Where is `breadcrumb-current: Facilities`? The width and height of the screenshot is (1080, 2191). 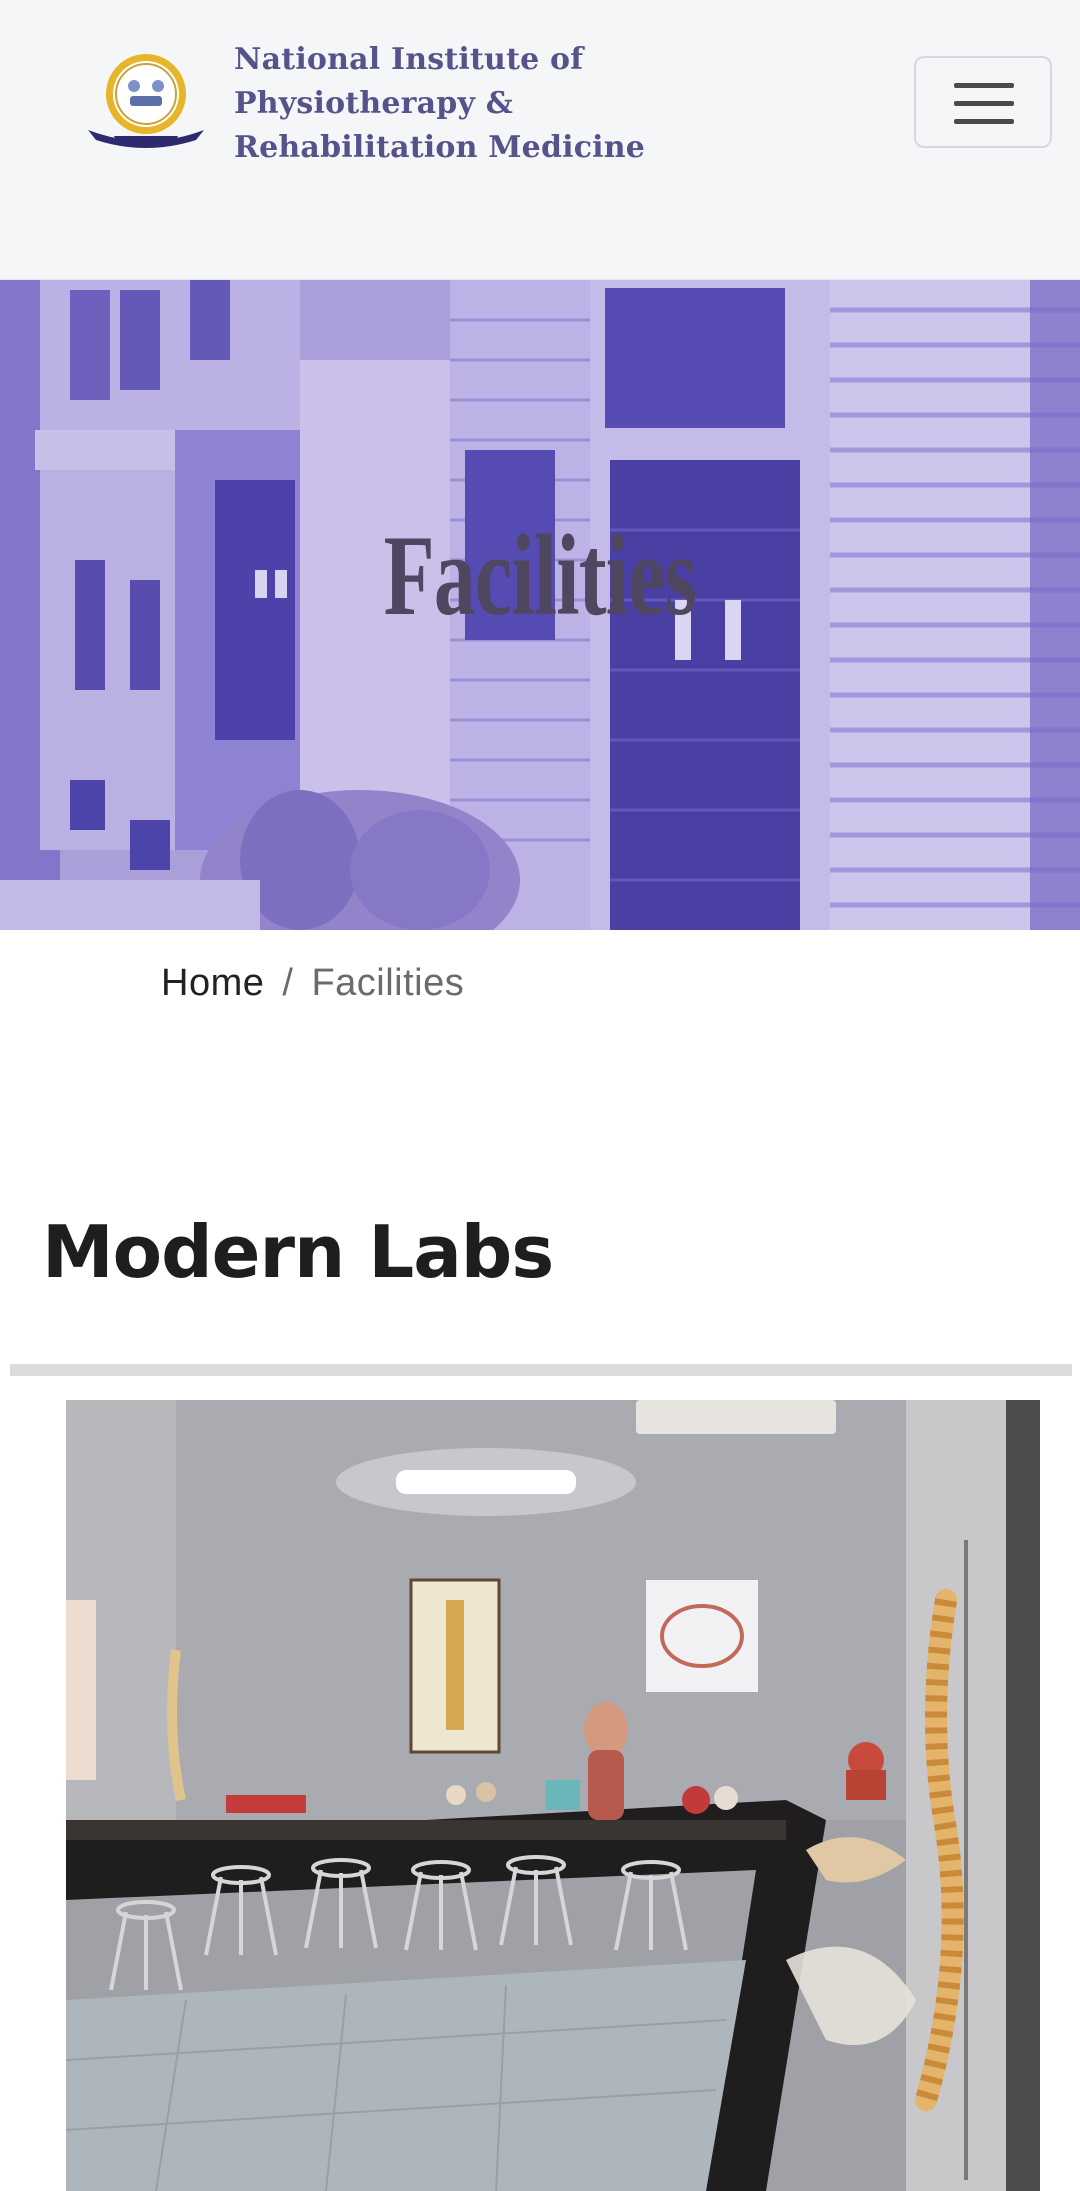 breadcrumb-current: Facilities is located at coordinates (388, 983).